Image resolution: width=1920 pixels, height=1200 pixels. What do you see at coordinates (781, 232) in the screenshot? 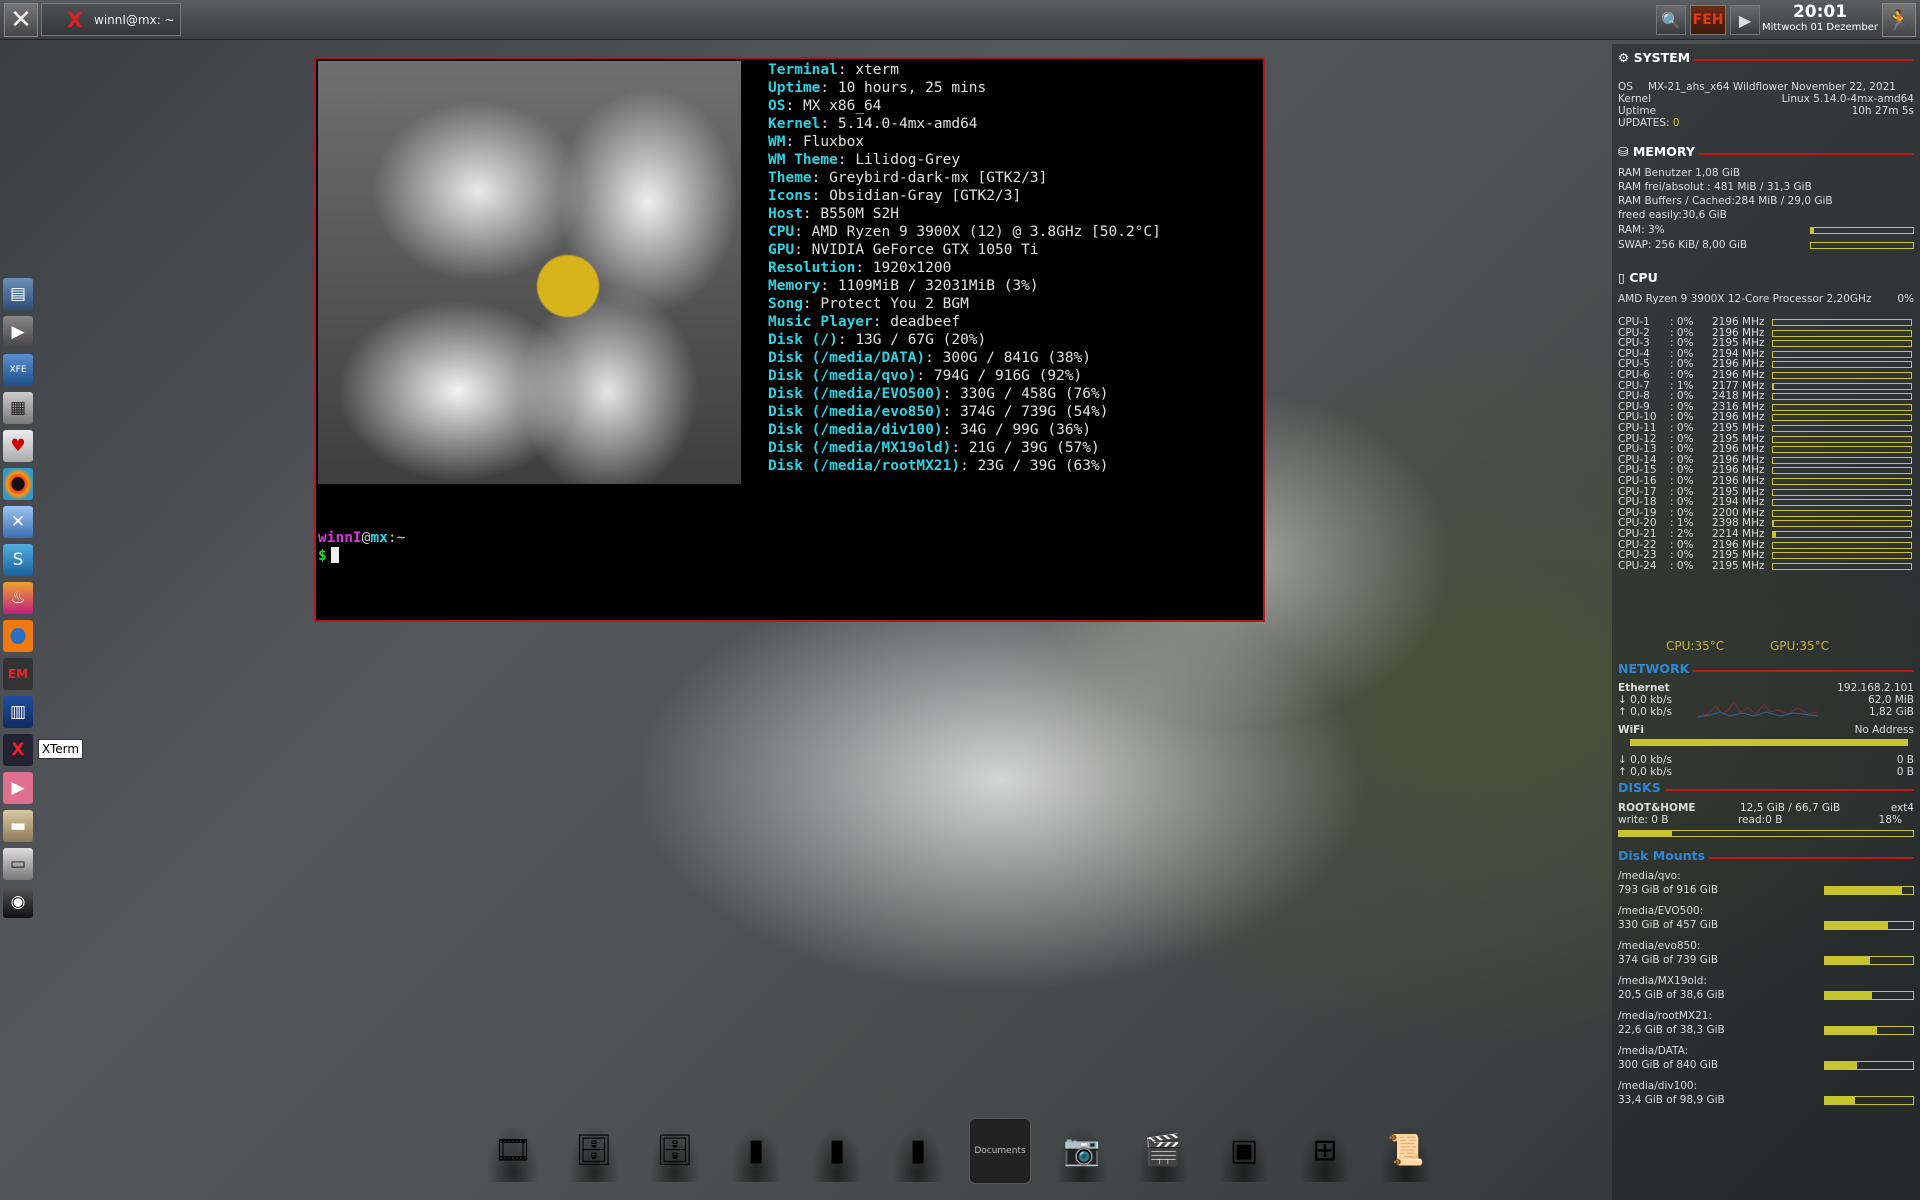
I see `neofetch-key: CPU` at bounding box center [781, 232].